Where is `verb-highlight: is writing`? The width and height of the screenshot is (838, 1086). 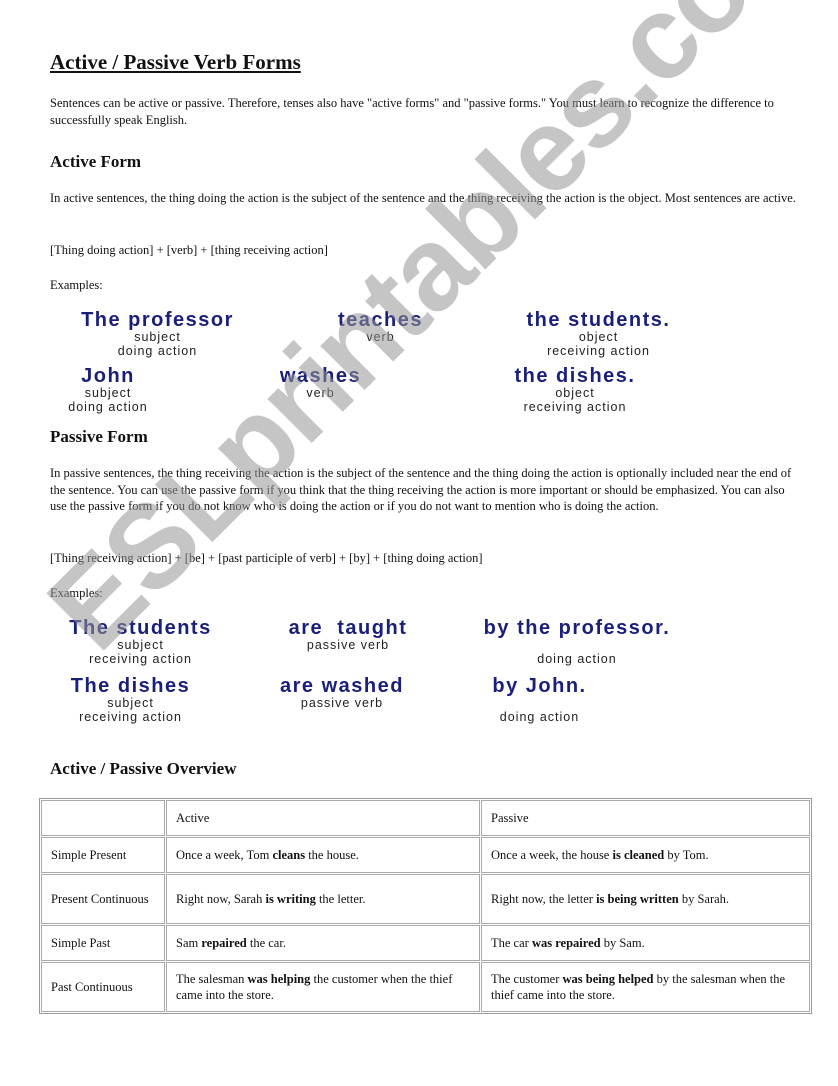 verb-highlight: is writing is located at coordinates (290, 899).